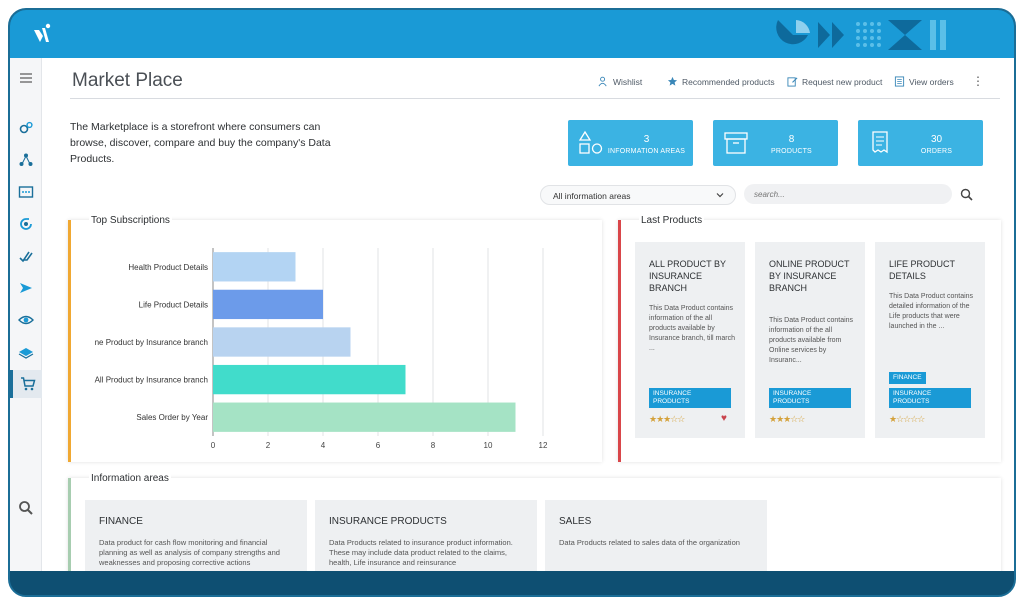  I want to click on user-heart-icon, so click(602, 81).